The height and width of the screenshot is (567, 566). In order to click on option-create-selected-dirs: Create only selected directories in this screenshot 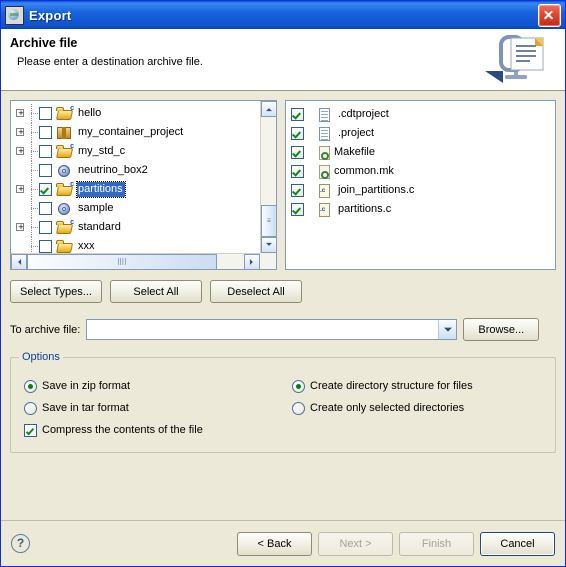, I will do `click(382, 408)`.